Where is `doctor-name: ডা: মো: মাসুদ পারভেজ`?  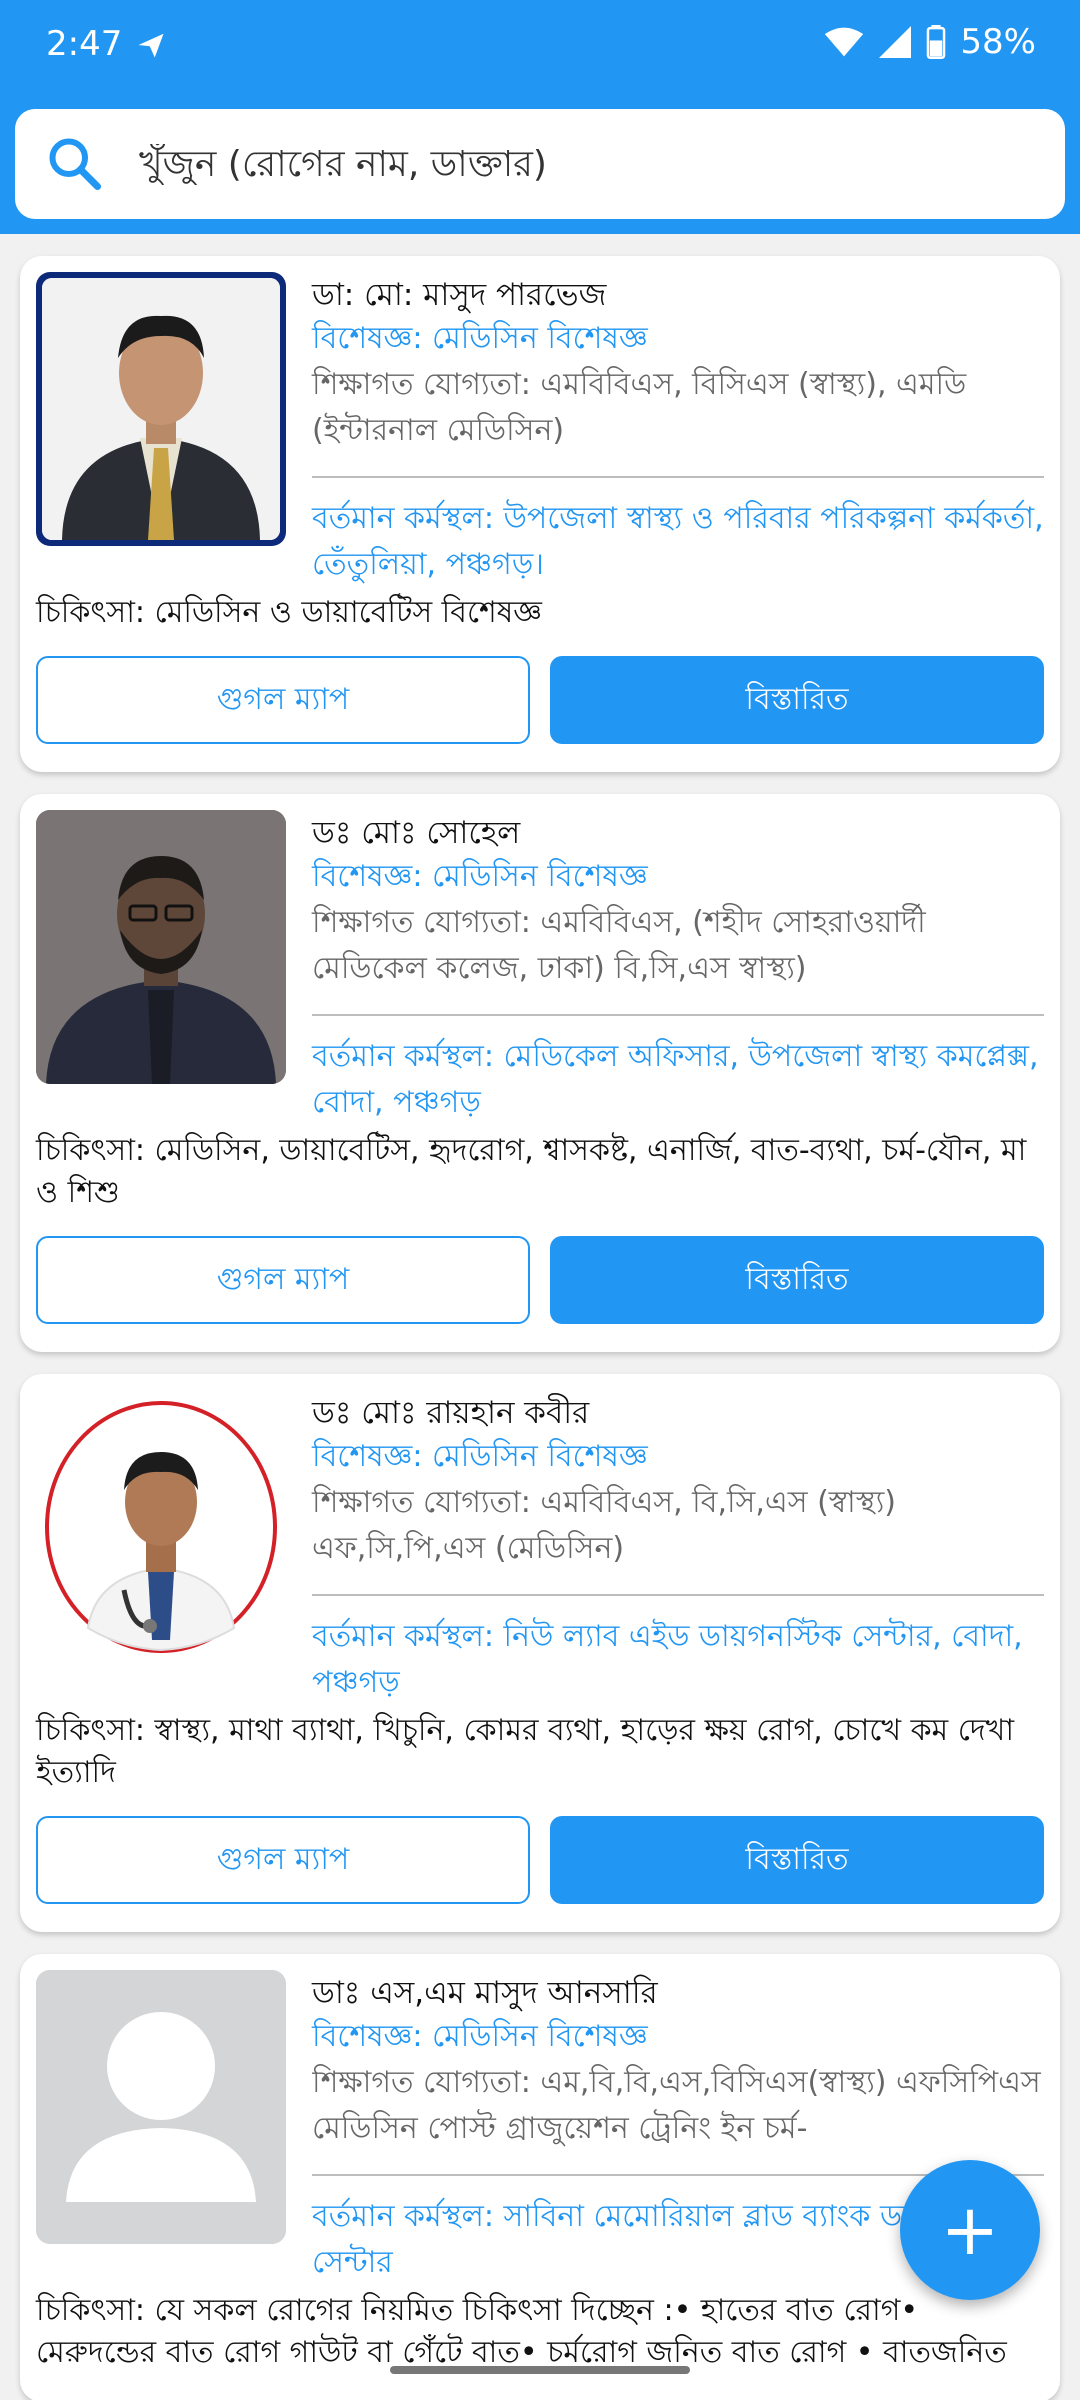
doctor-name: ডা: মো: মাসুদ পারভেজ is located at coordinates (459, 295).